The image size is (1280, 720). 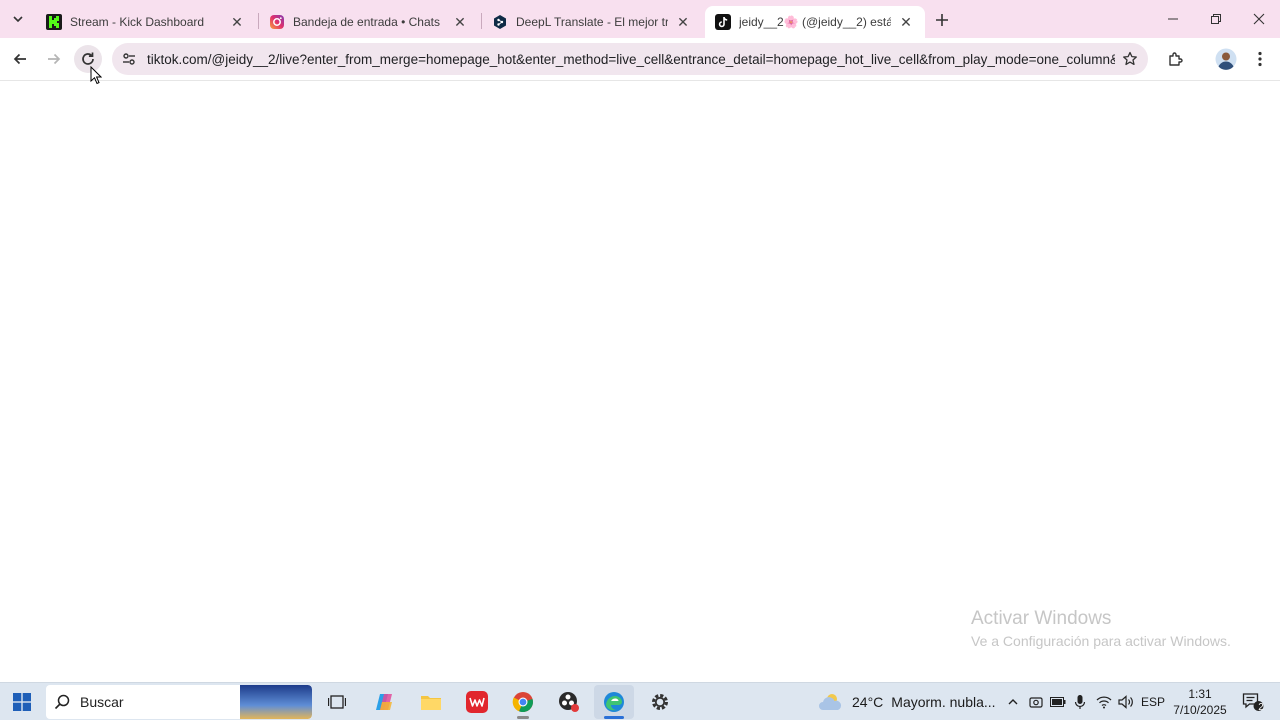 I want to click on notification-count: 2, so click(x=1261, y=707).